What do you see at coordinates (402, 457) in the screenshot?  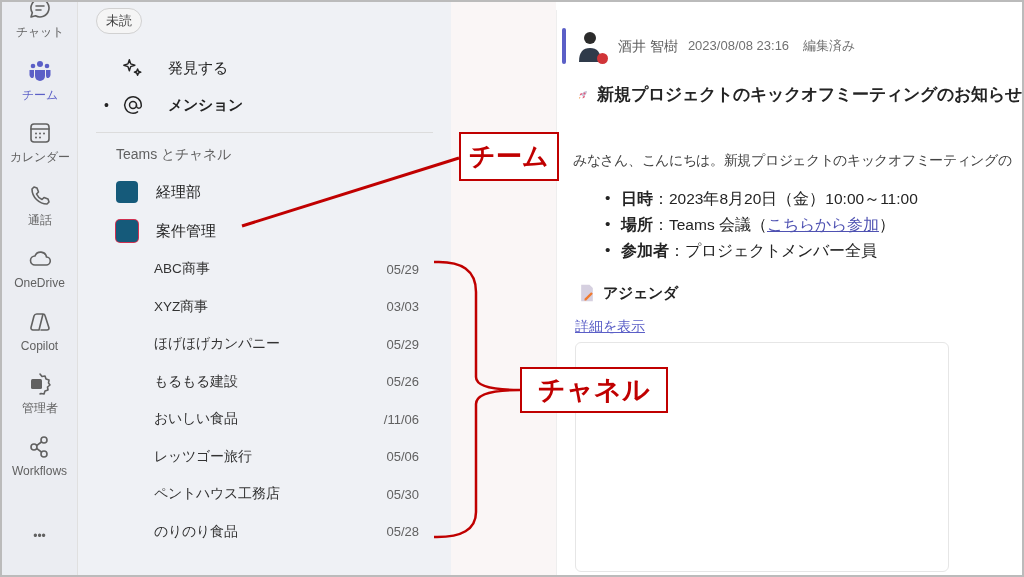 I see `channel-date: 05/06` at bounding box center [402, 457].